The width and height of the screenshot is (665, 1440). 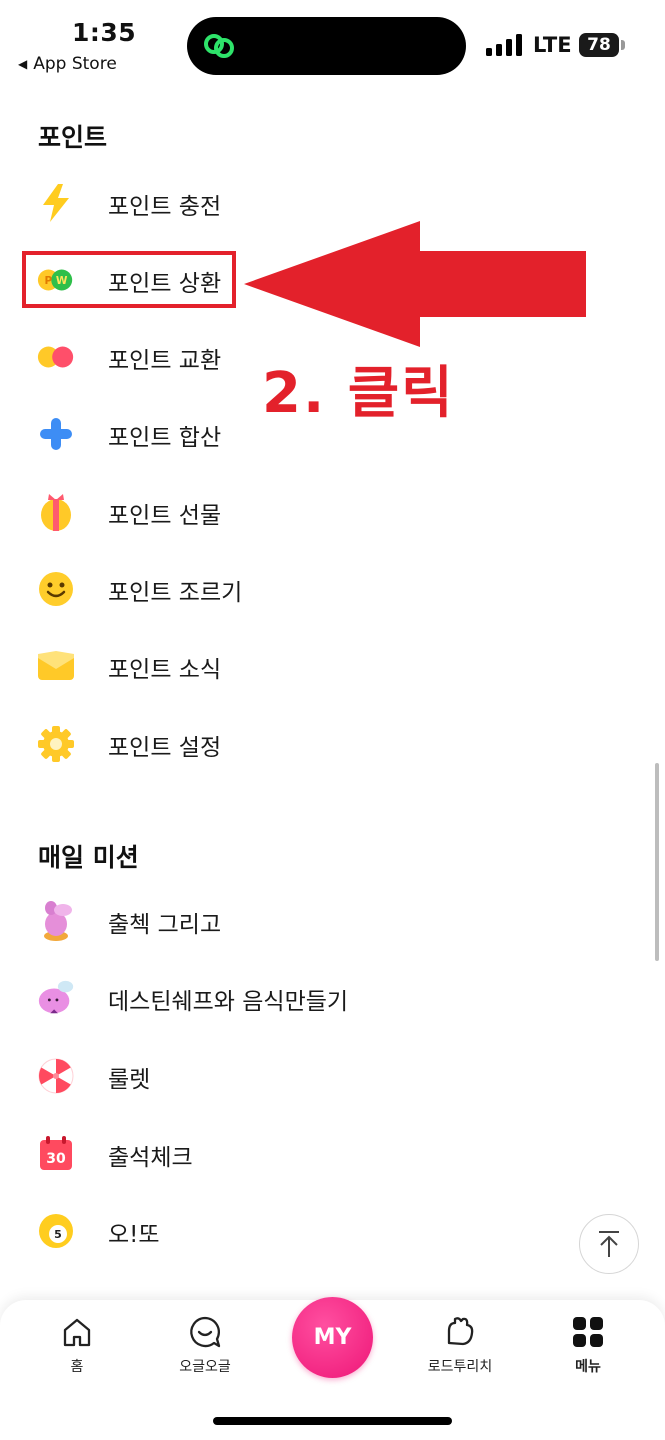 What do you see at coordinates (460, 1332) in the screenshot?
I see `hand-icon` at bounding box center [460, 1332].